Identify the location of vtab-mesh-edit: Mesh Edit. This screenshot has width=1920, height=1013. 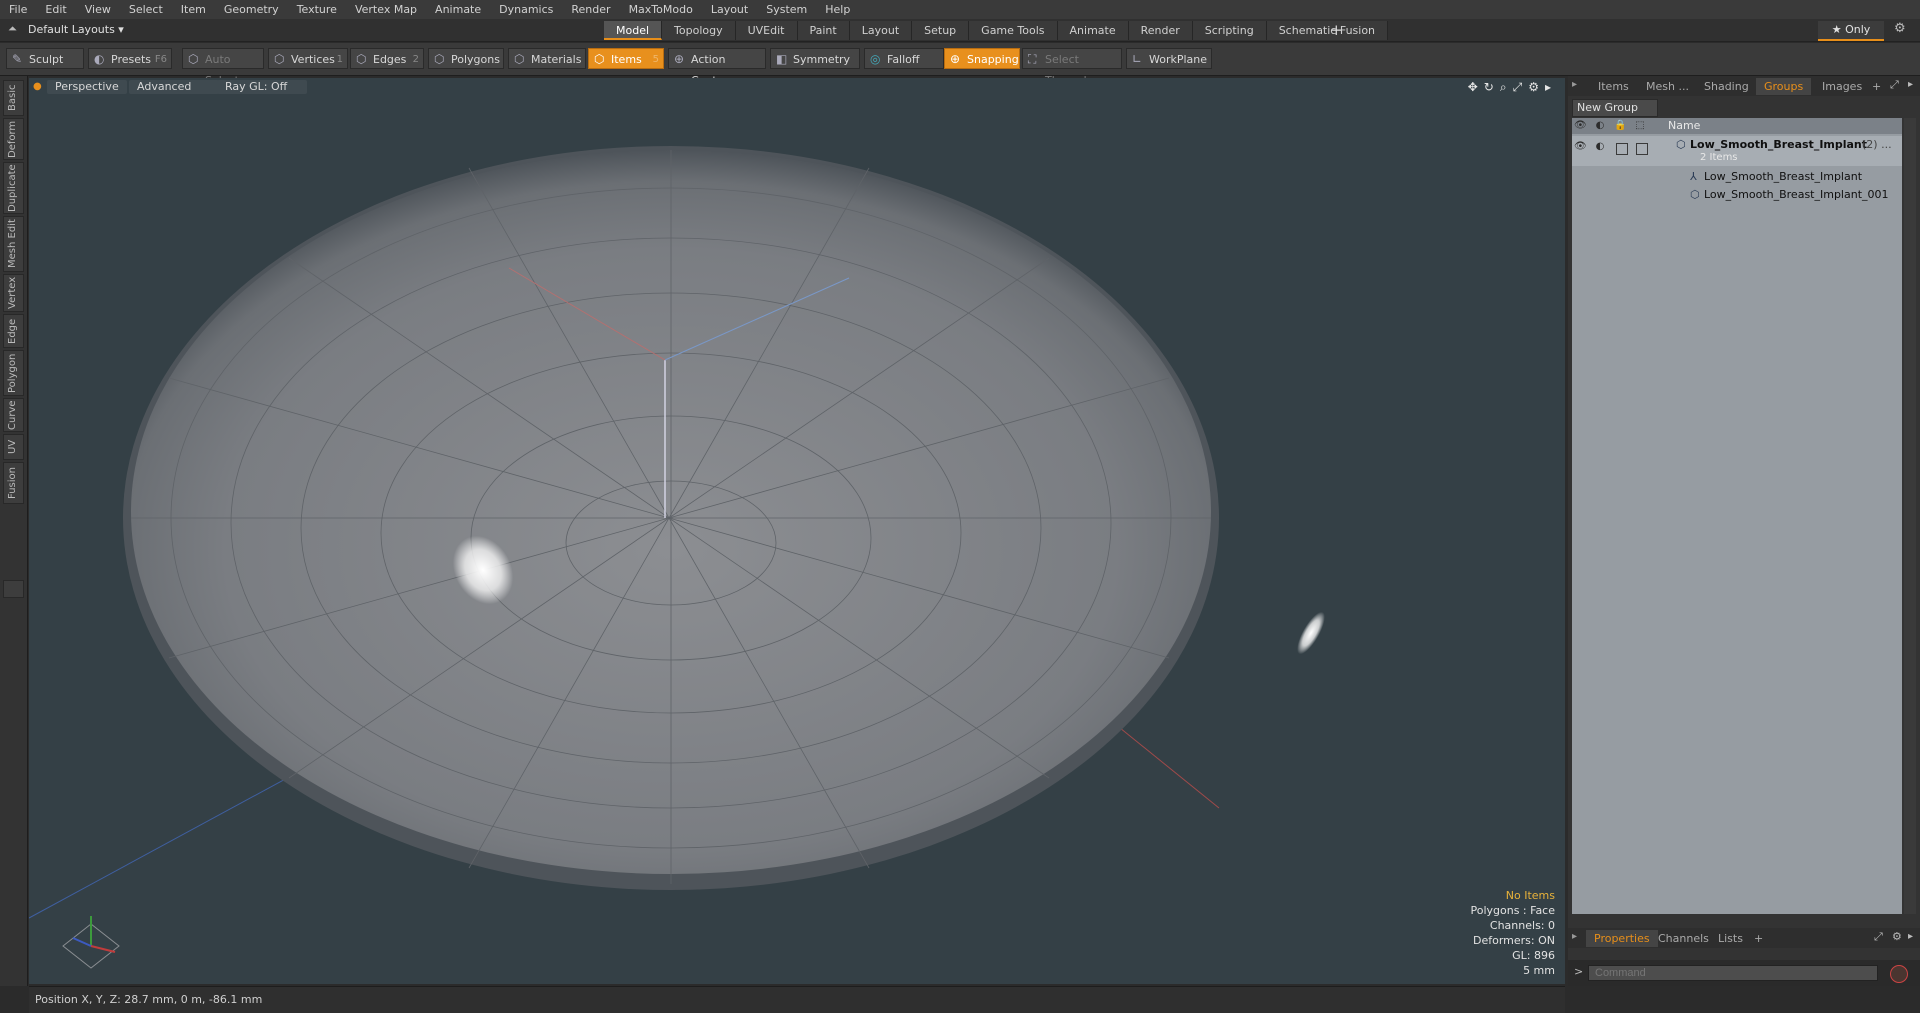
(13, 244).